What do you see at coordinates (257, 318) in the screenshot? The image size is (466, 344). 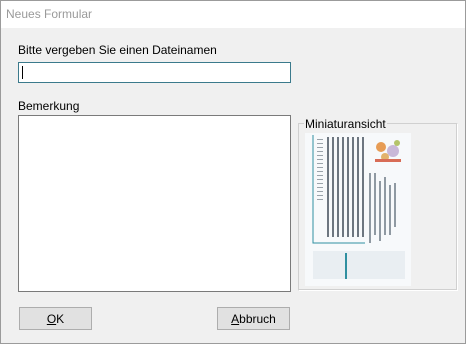 I see `cancel-label-rest: bbruch` at bounding box center [257, 318].